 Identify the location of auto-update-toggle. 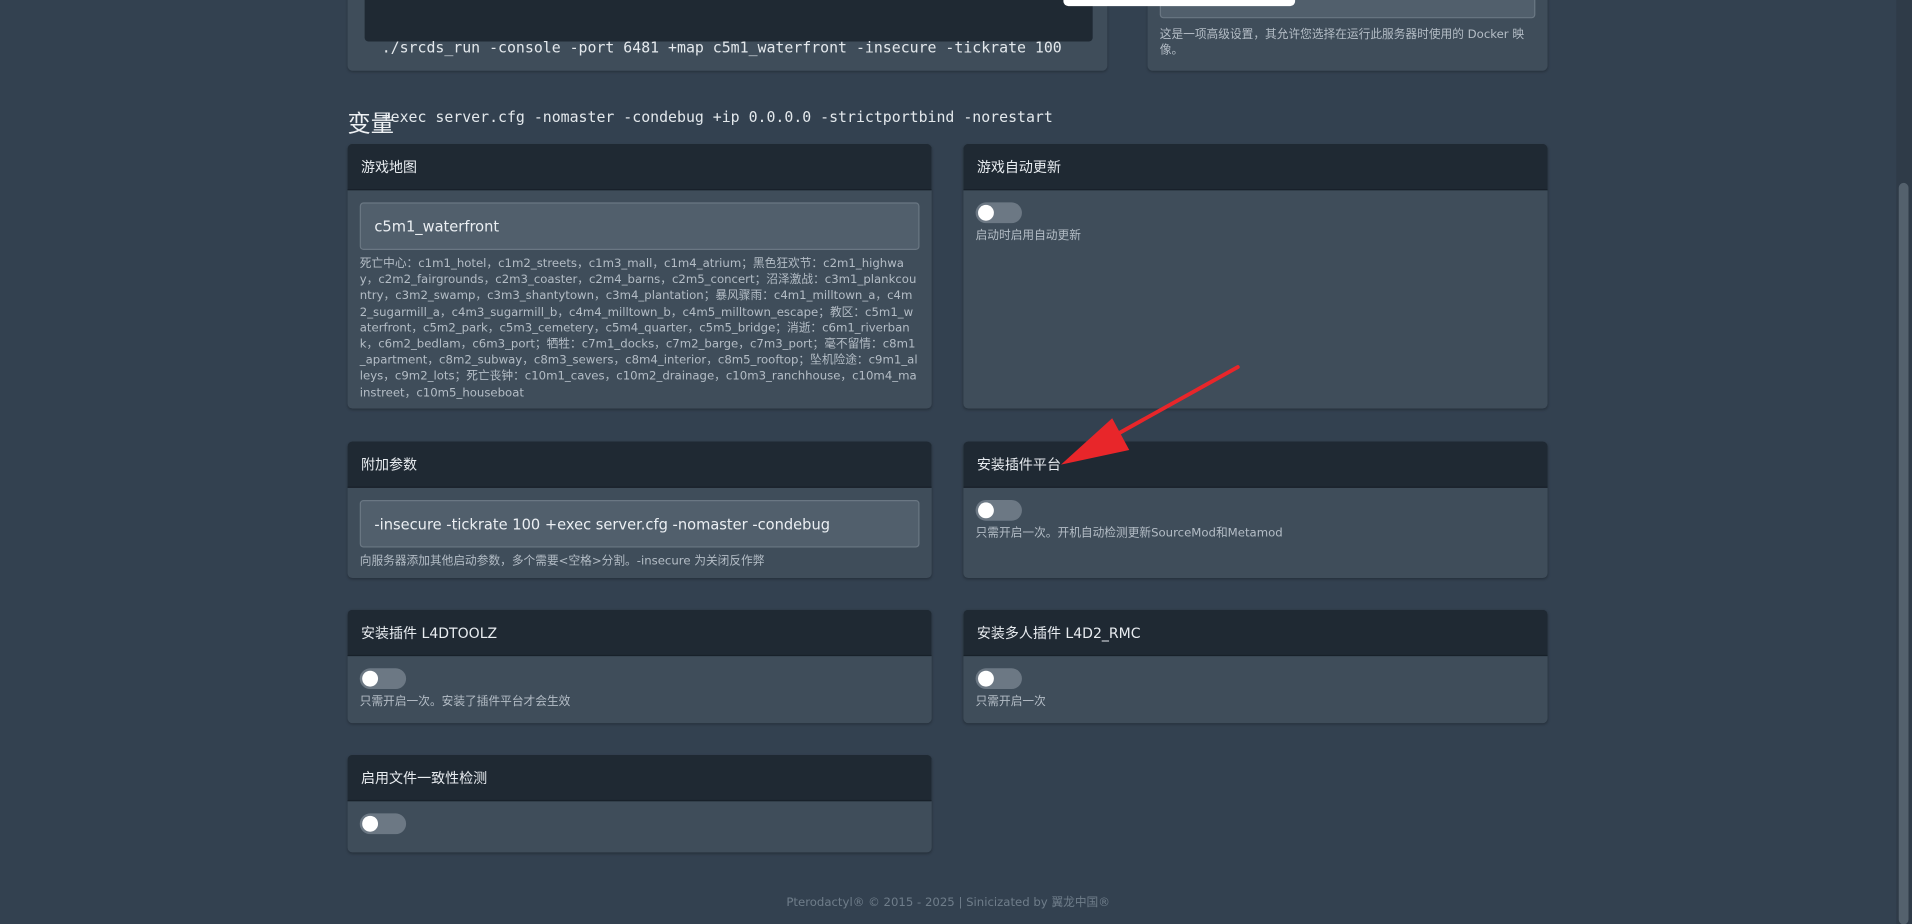
(998, 213).